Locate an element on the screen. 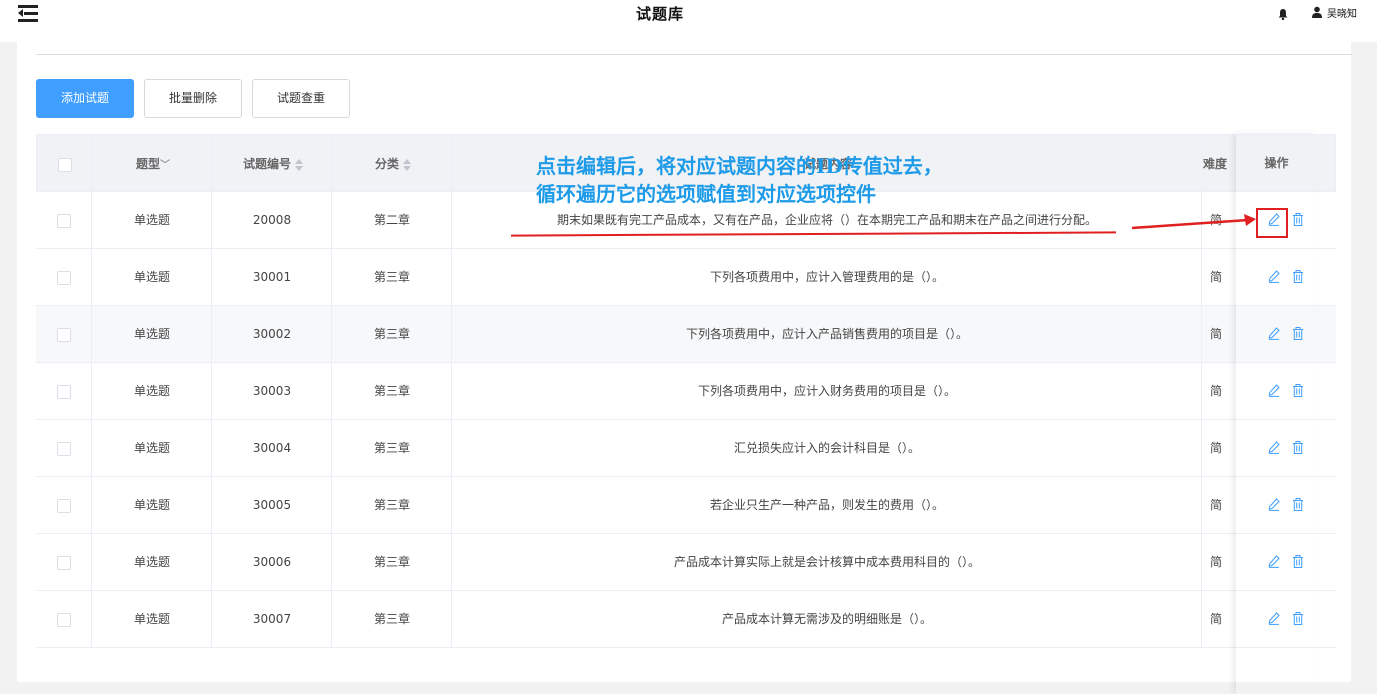 Image resolution: width=1377 pixels, height=694 pixels. cell-content: 下列各项费用中，应计入产品销售费用的项目是（）。 is located at coordinates (826, 334).